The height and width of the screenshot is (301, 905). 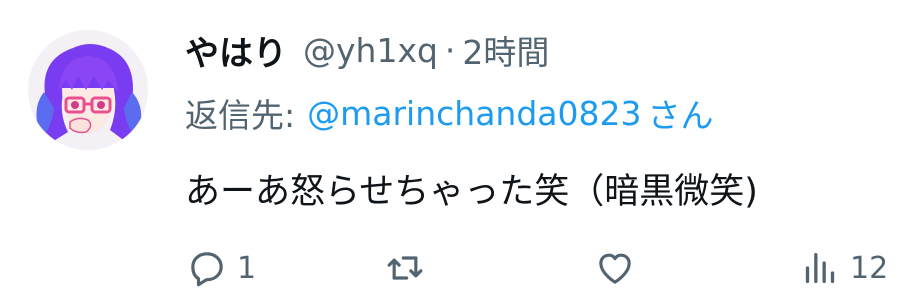 What do you see at coordinates (869, 268) in the screenshot?
I see `views-count: 12` at bounding box center [869, 268].